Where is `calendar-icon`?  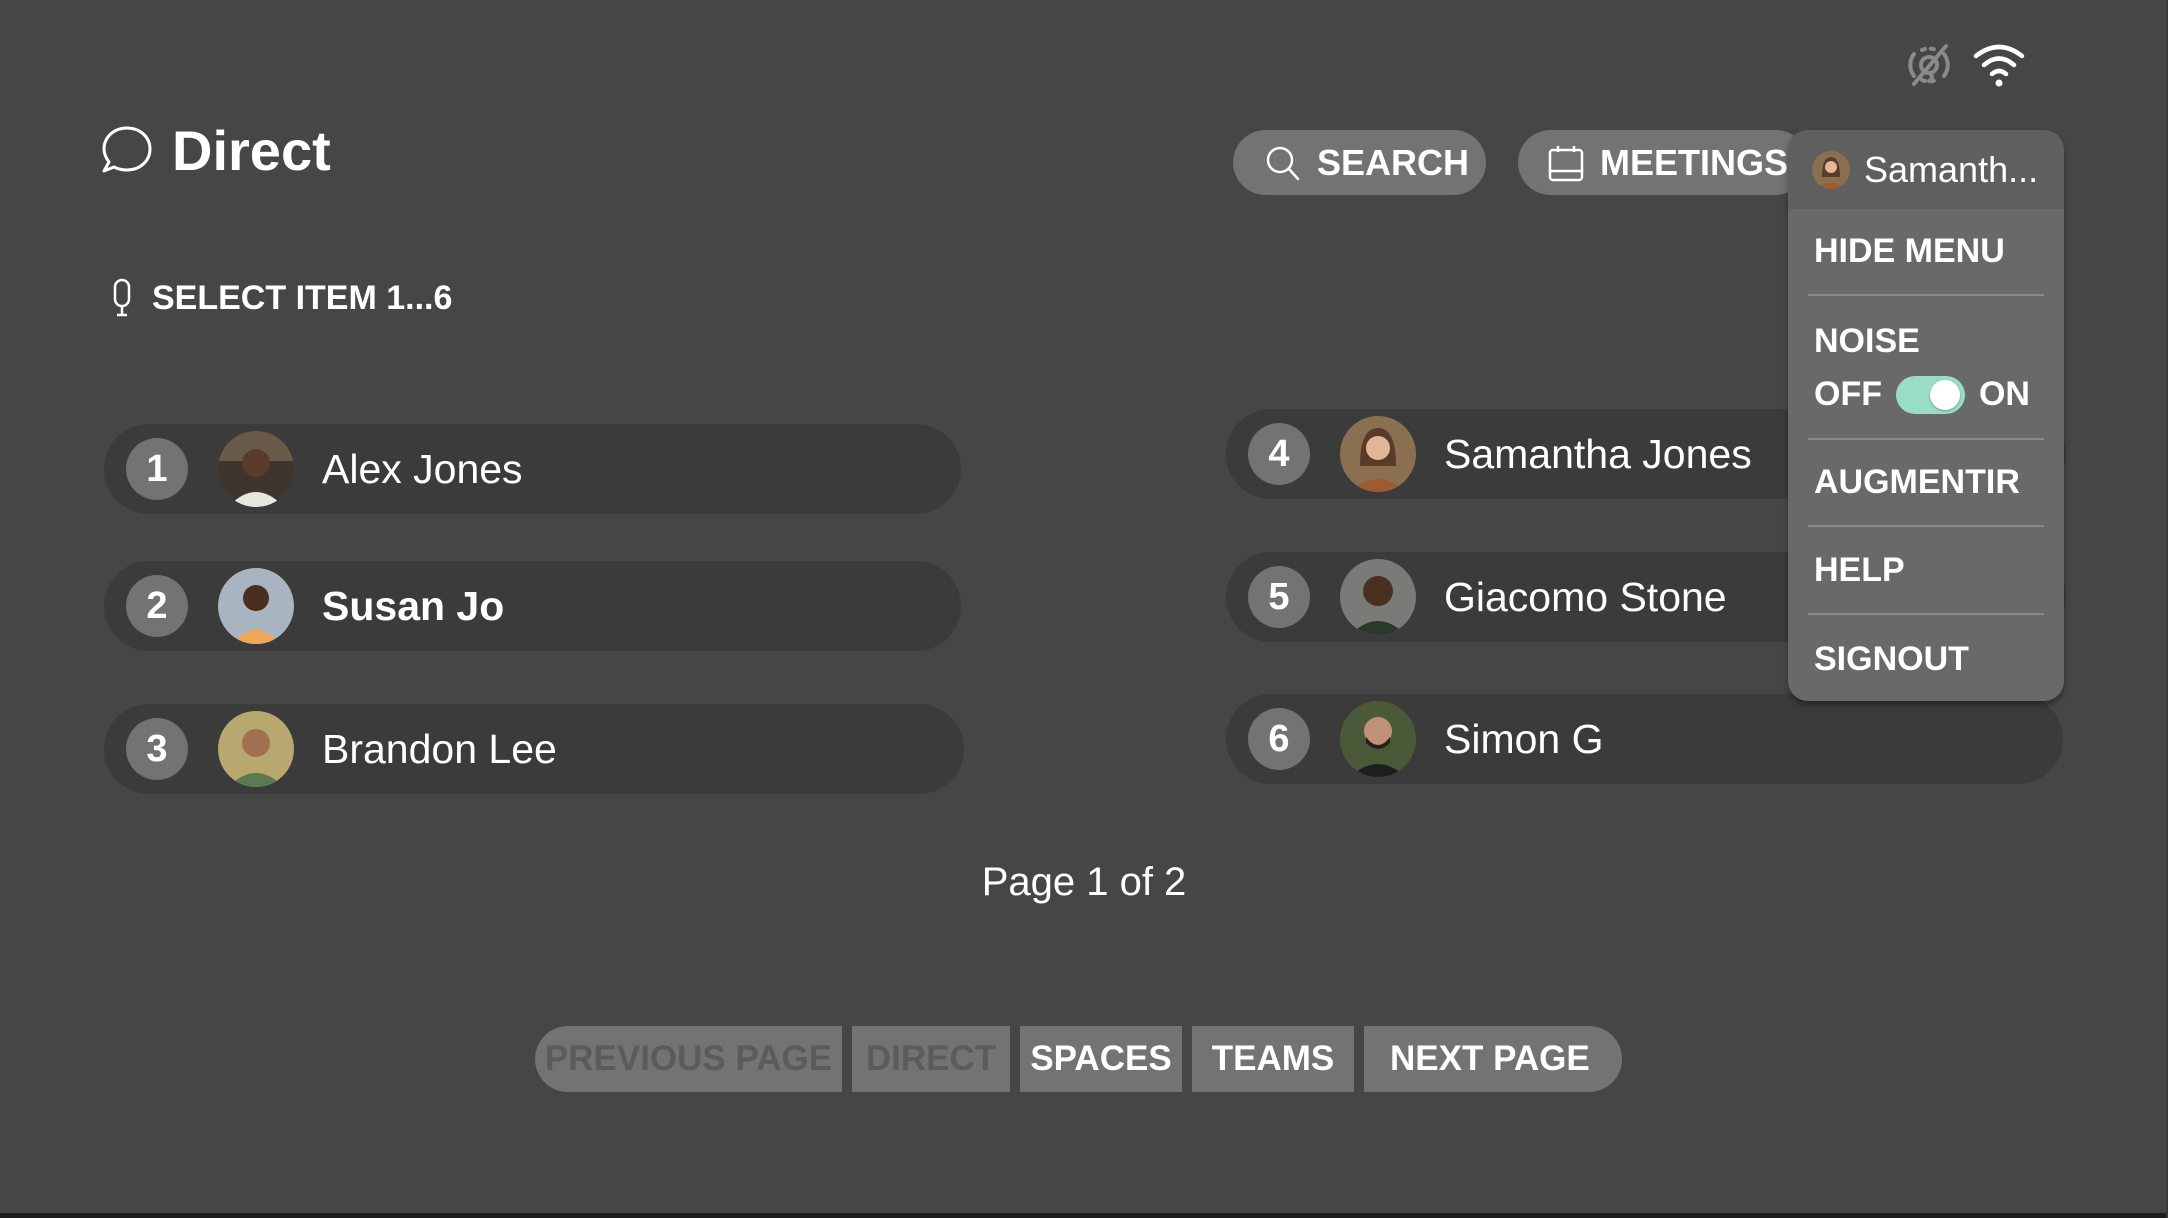
calendar-icon is located at coordinates (1566, 163).